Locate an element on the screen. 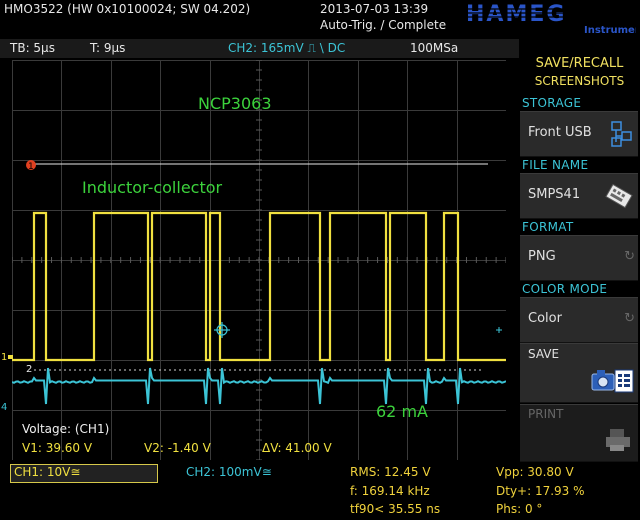 This screenshot has width=640, height=520. ch2-scale: CH2: 100mV≅ is located at coordinates (229, 472).